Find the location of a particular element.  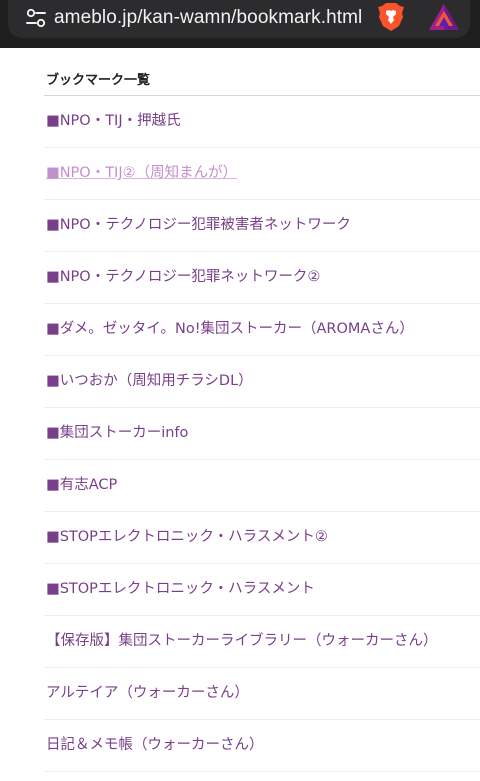

list-item: ■ダメ。ゼッタイ。No!集団ストーカー（AROMAさん） is located at coordinates (262, 330).